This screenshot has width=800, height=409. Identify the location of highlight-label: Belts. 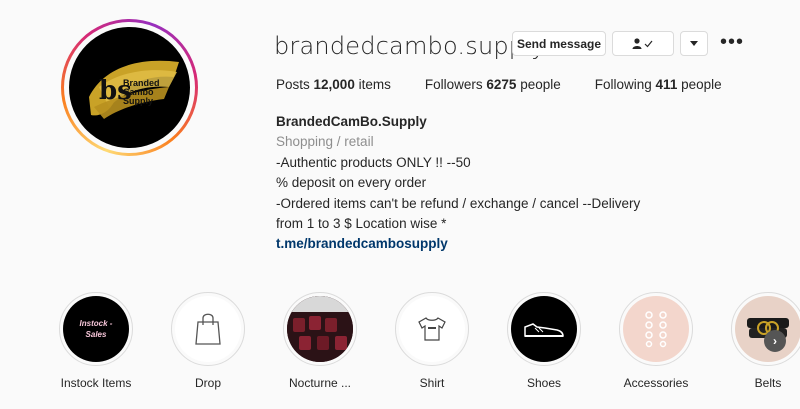
(768, 383).